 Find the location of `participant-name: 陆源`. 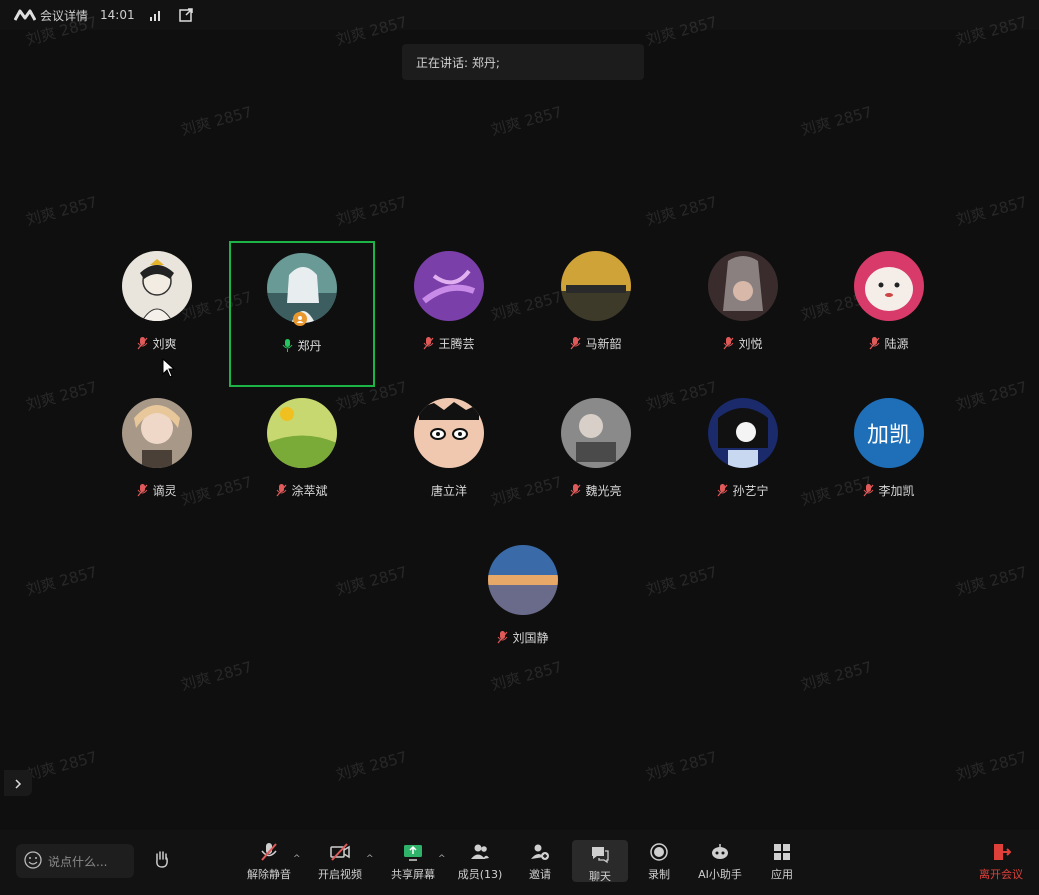

participant-name: 陆源 is located at coordinates (896, 344).